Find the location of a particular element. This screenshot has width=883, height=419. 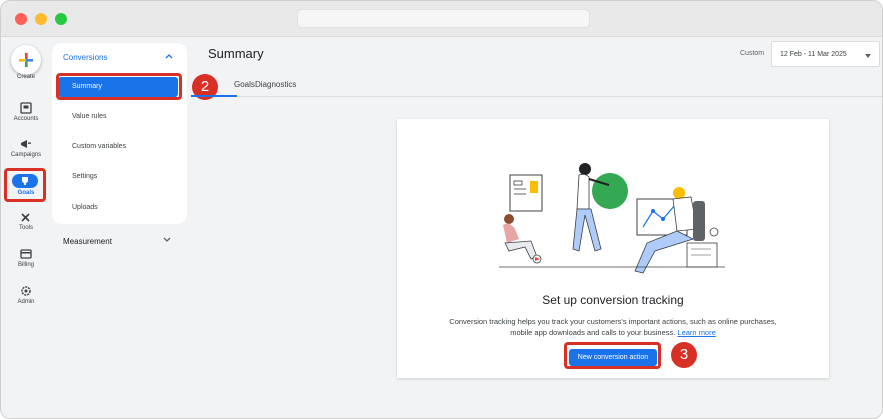

minimize-window-button is located at coordinates (41, 19).